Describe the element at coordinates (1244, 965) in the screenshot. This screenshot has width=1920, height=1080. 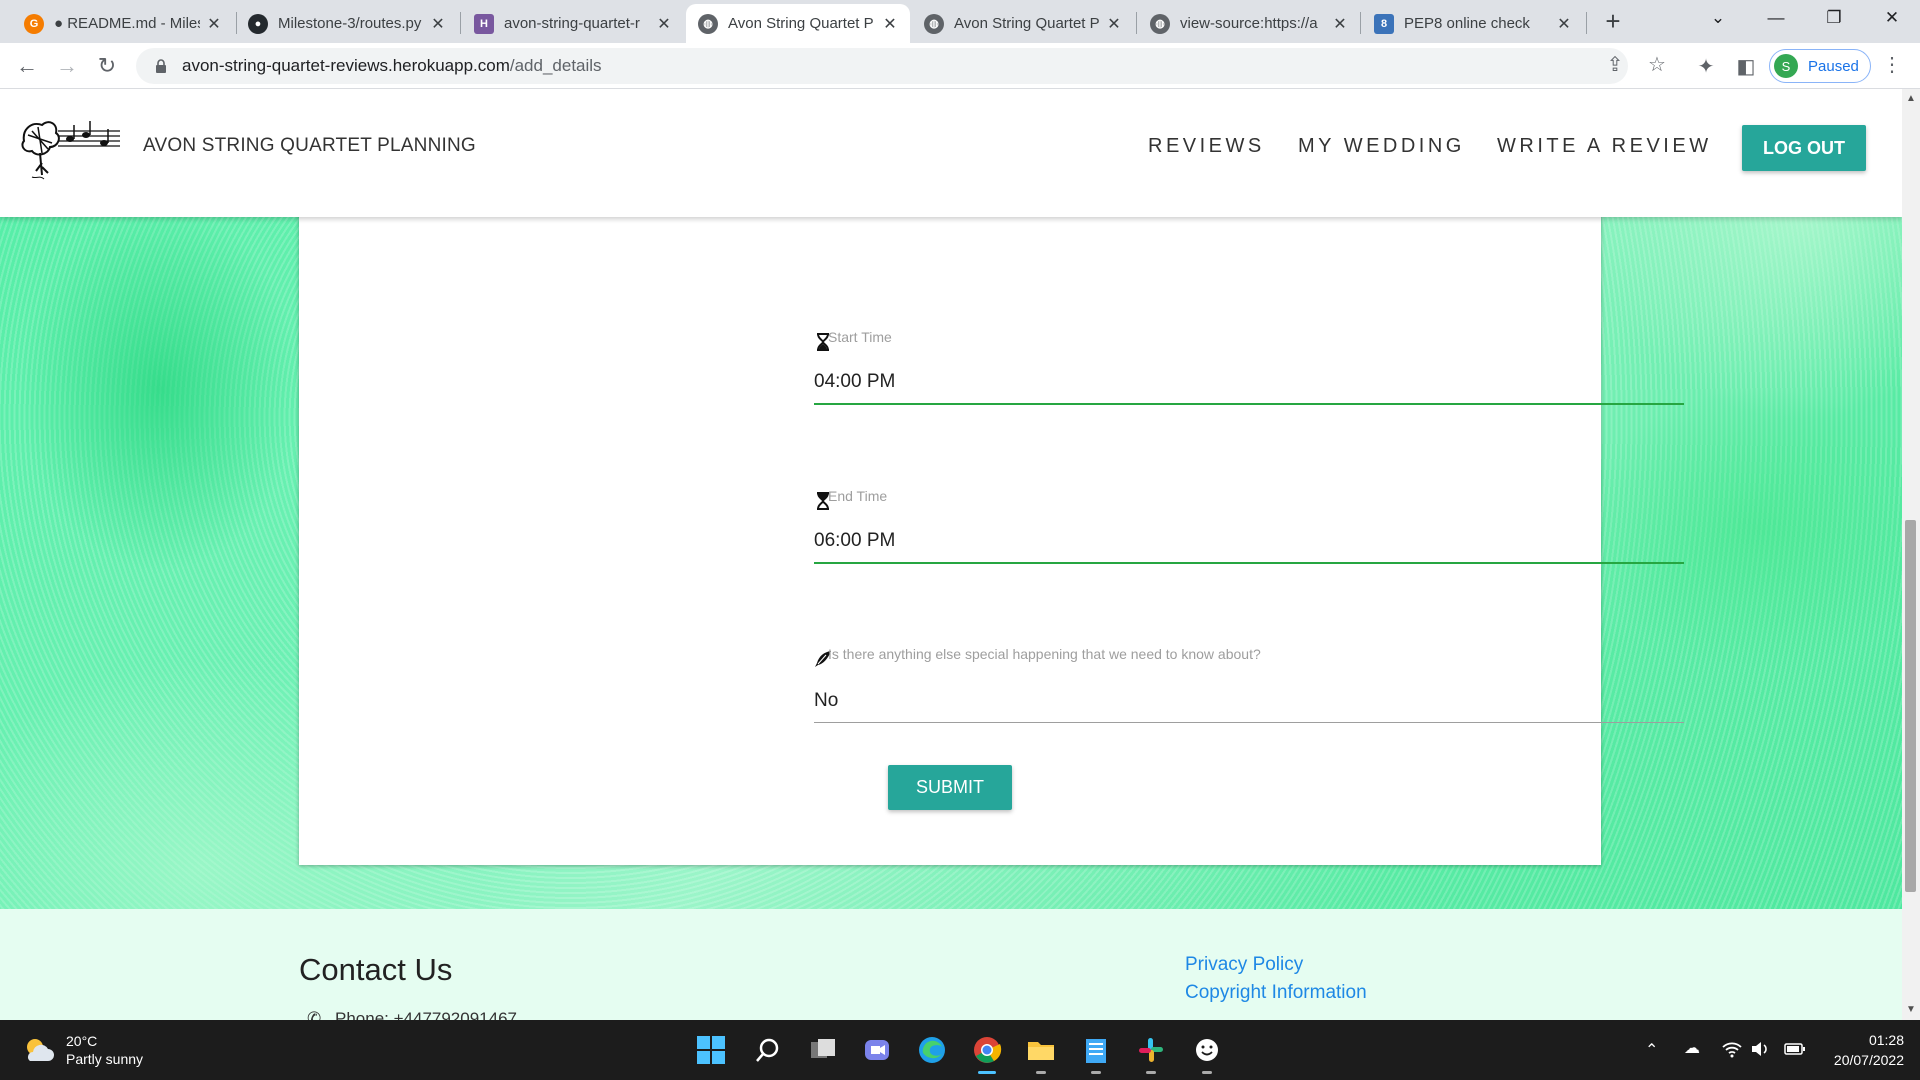
I see `privacy-policy-link: Privacy Policy` at that location.